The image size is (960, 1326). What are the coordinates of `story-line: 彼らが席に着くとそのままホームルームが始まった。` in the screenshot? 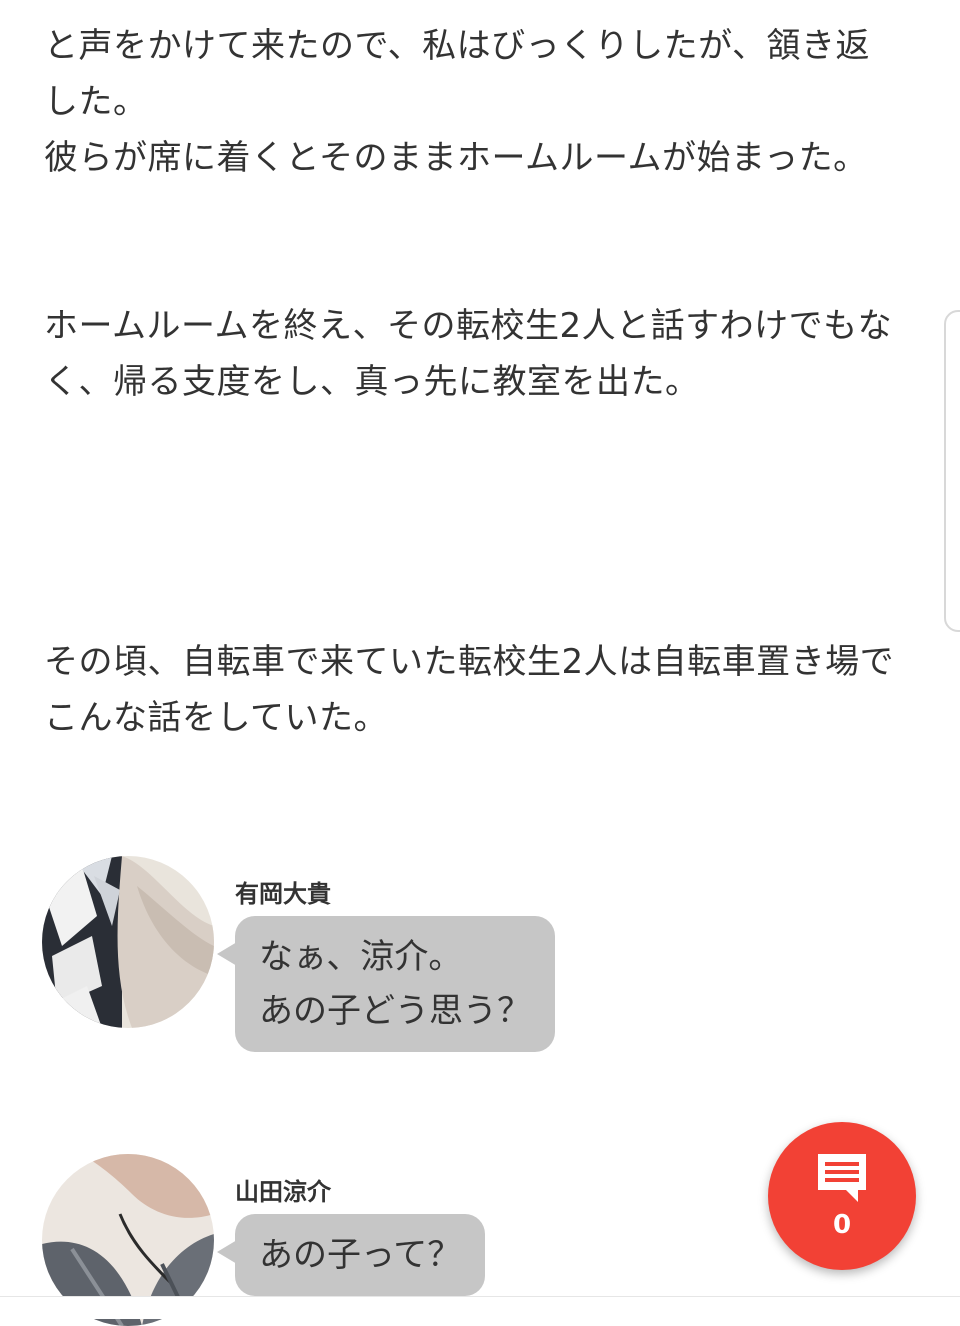 It's located at (456, 158).